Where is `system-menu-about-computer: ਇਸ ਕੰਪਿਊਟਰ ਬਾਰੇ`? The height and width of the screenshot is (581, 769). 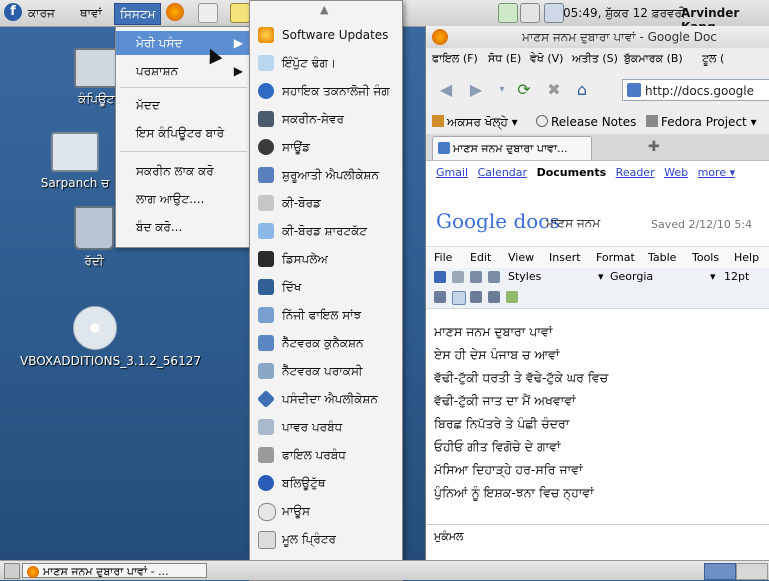 system-menu-about-computer: ਇਸ ਕੰਪਿਊਟਰ ਬਾਰੇ is located at coordinates (183, 133).